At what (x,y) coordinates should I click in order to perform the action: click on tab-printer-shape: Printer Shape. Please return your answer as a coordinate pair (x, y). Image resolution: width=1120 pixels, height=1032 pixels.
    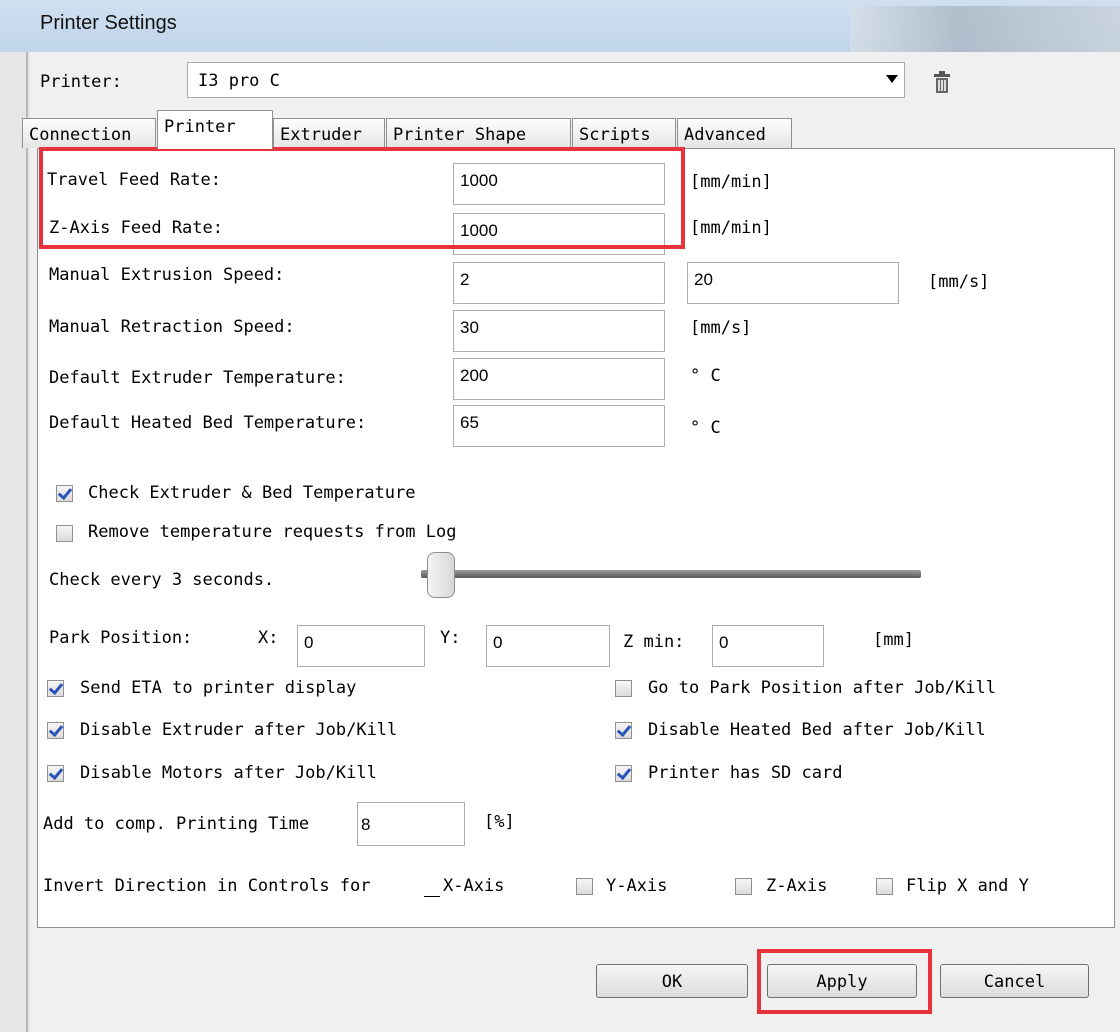
    Looking at the image, I should click on (478, 133).